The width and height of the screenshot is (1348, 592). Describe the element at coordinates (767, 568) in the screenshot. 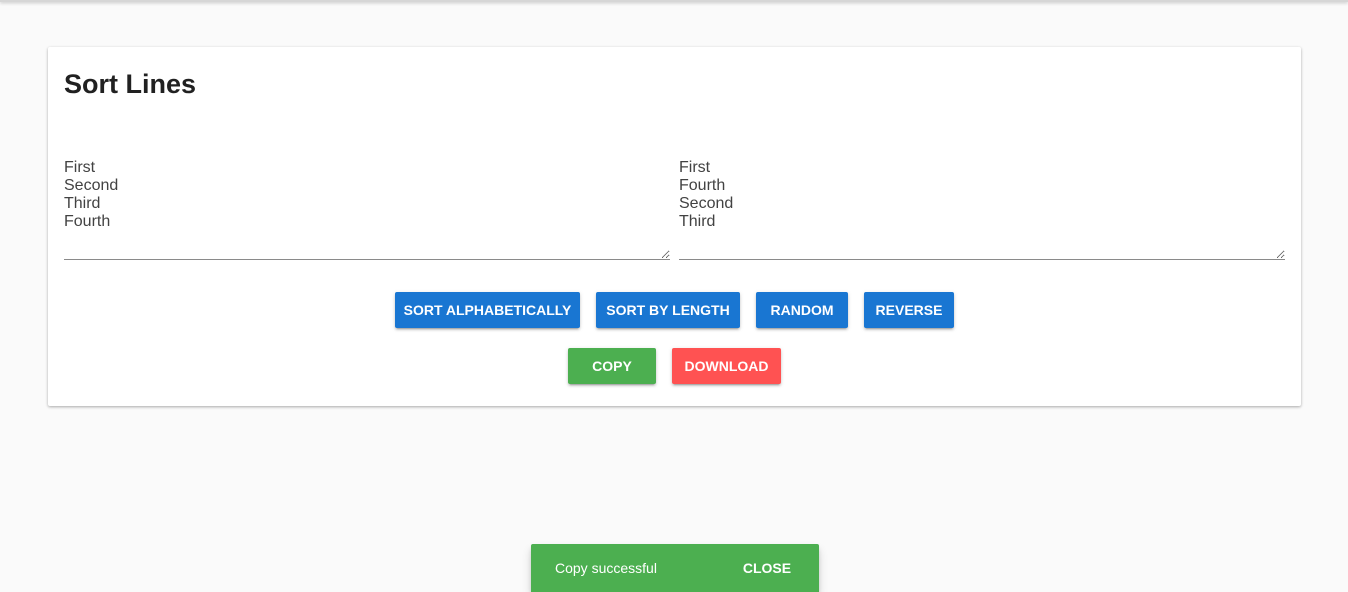

I see `snackbar-close-button: CLOSE` at that location.